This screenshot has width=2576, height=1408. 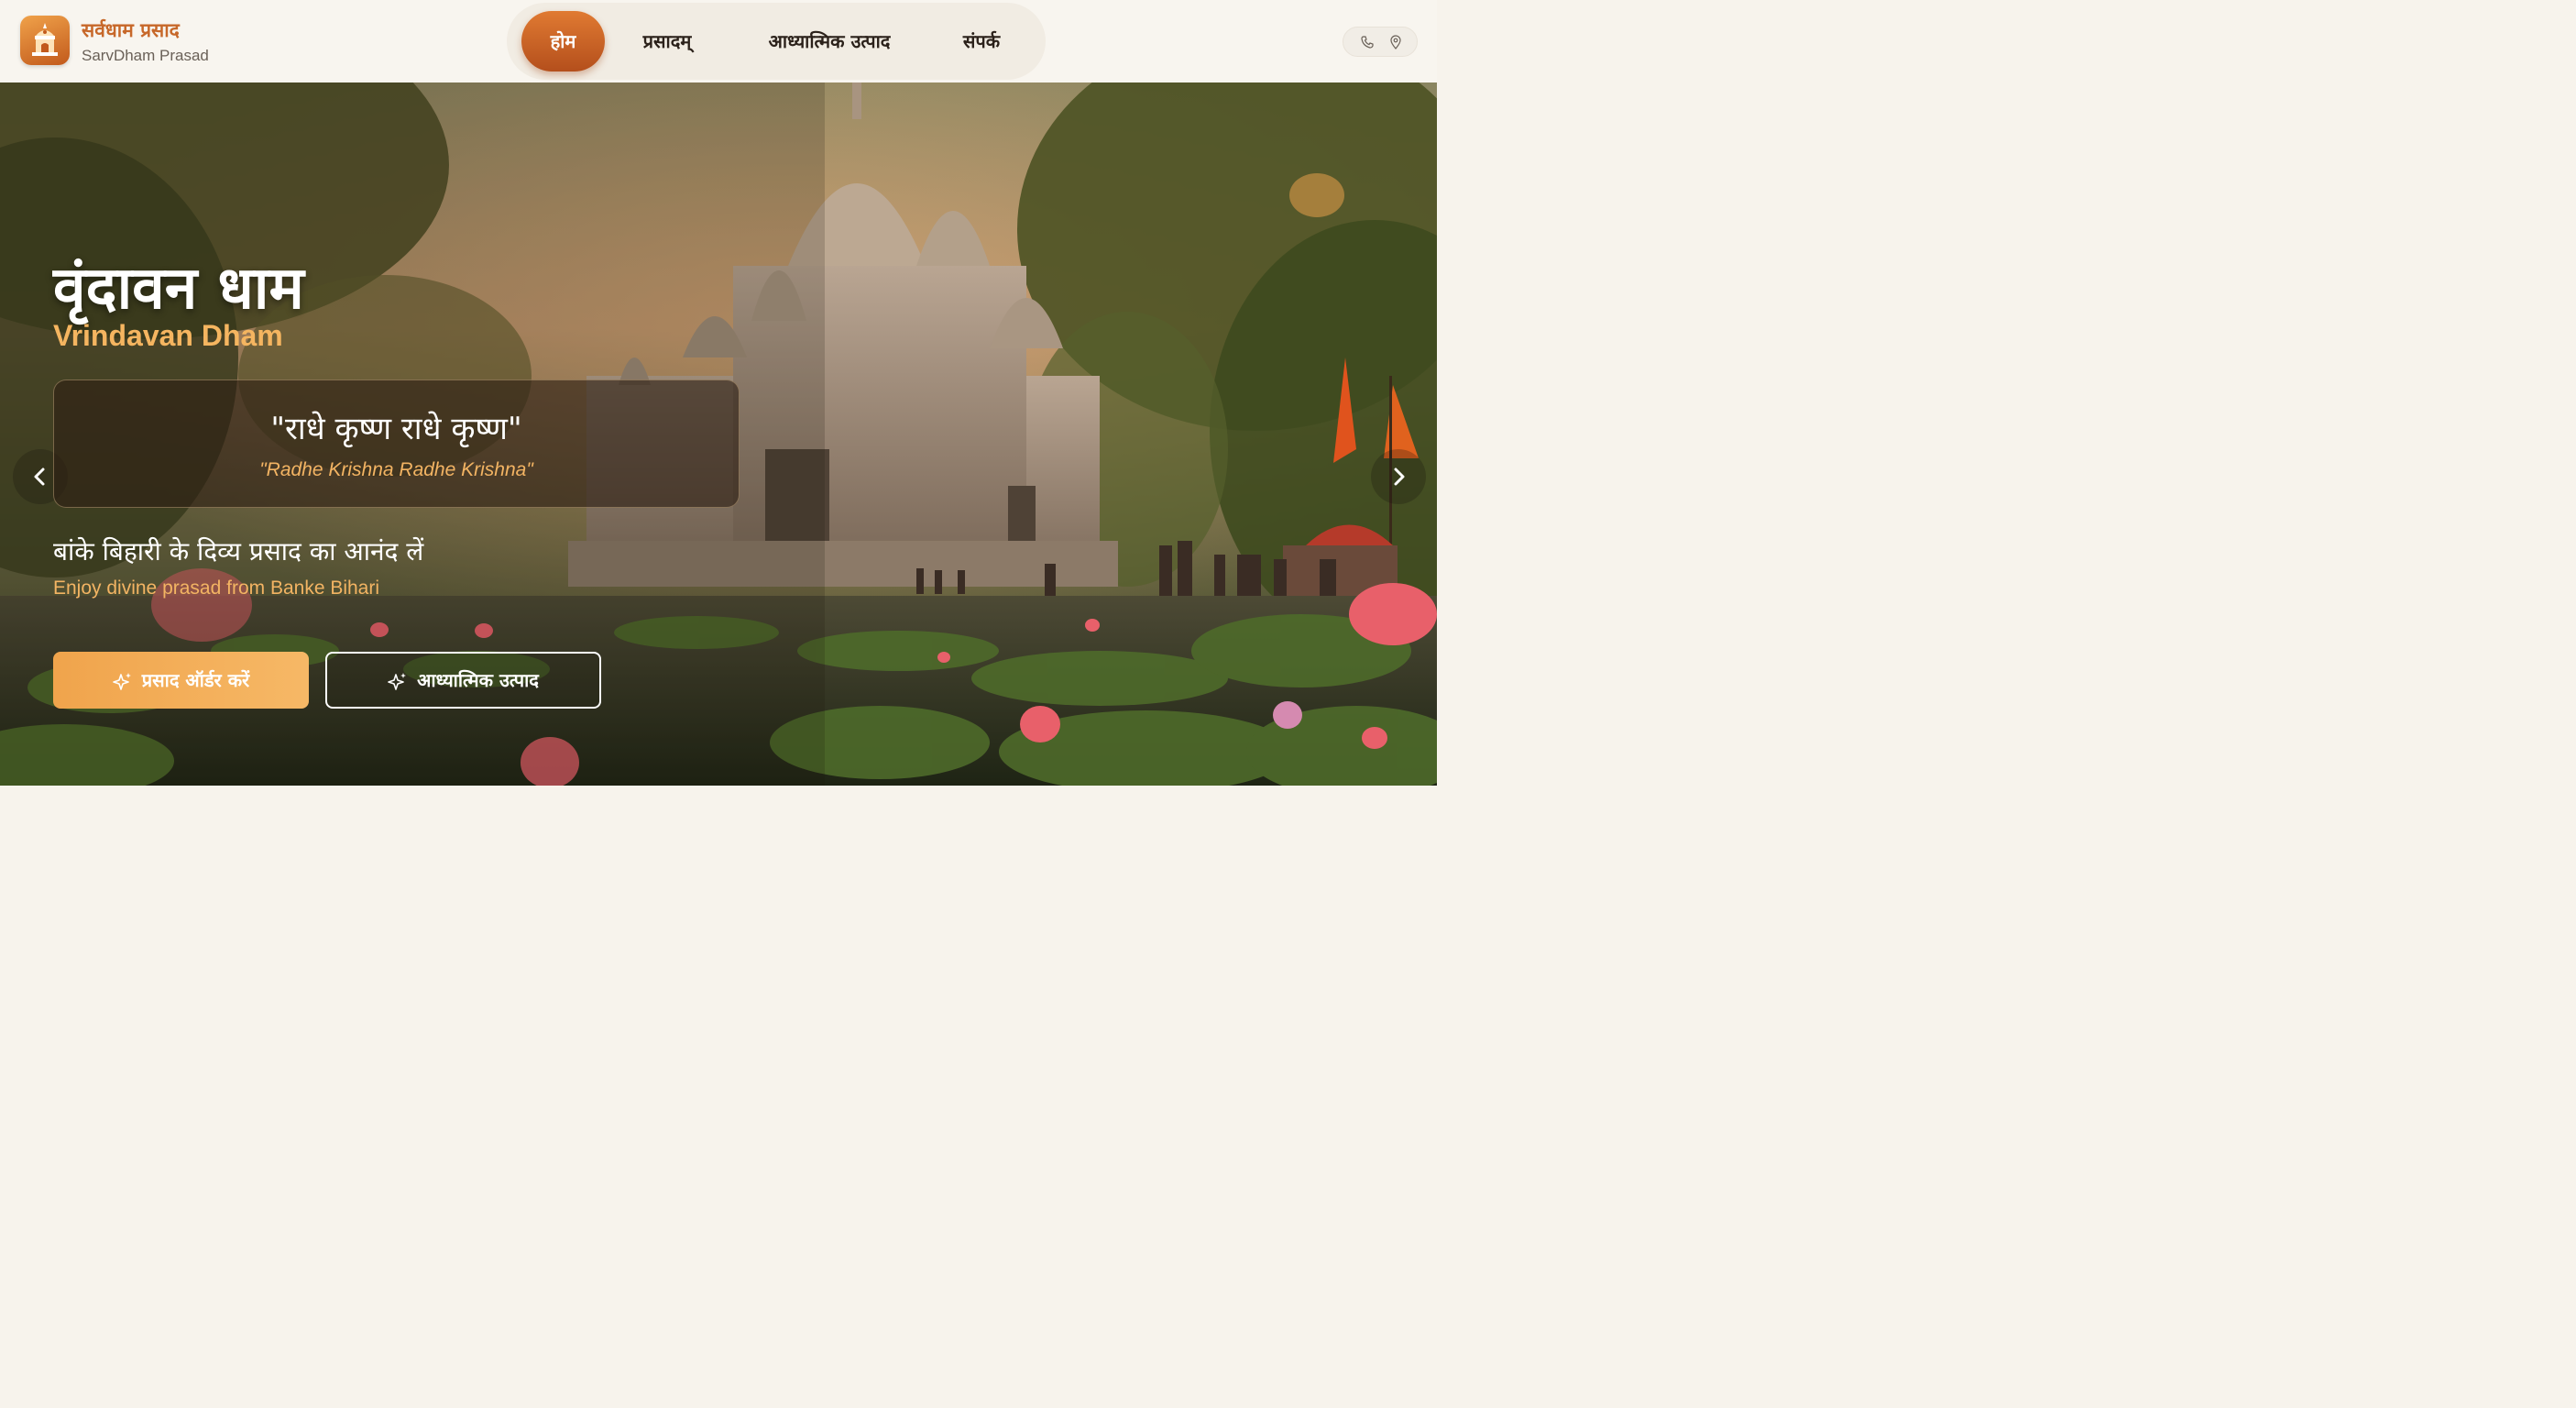 What do you see at coordinates (1380, 42) in the screenshot?
I see `contact-icons-group` at bounding box center [1380, 42].